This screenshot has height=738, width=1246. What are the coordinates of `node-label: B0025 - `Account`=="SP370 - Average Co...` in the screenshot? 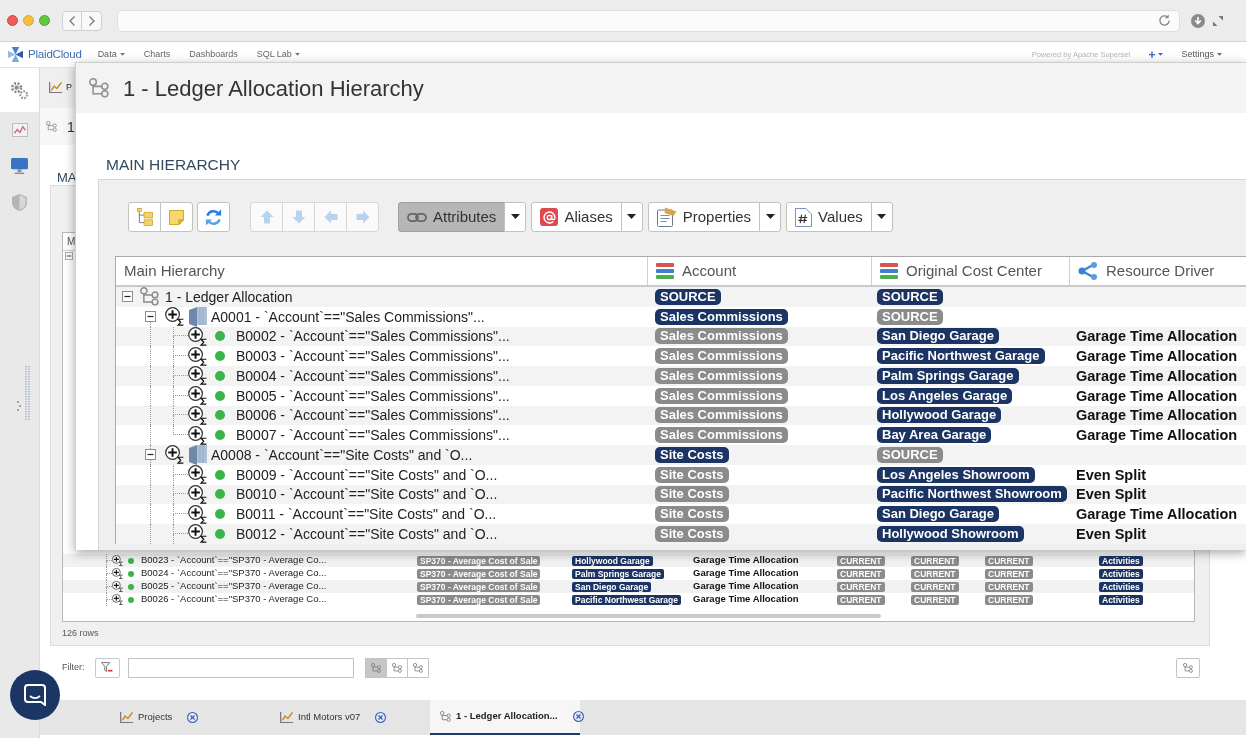 It's located at (234, 586).